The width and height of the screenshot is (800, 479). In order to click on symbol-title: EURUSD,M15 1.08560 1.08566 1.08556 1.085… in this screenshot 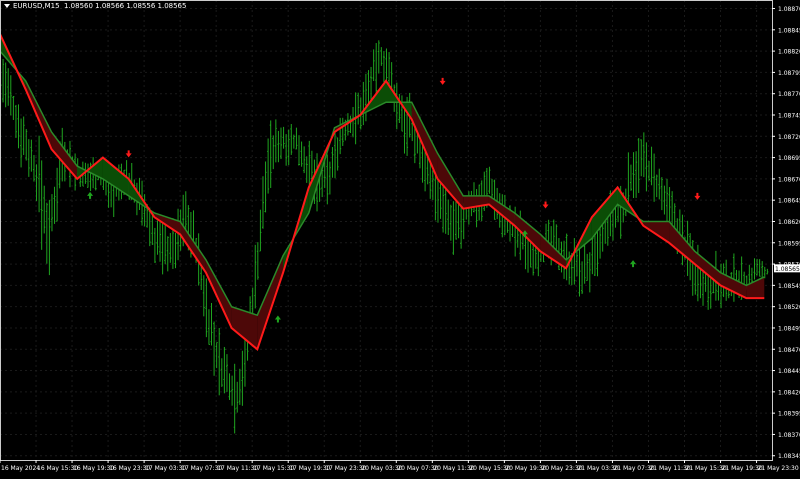, I will do `click(95, 6)`.